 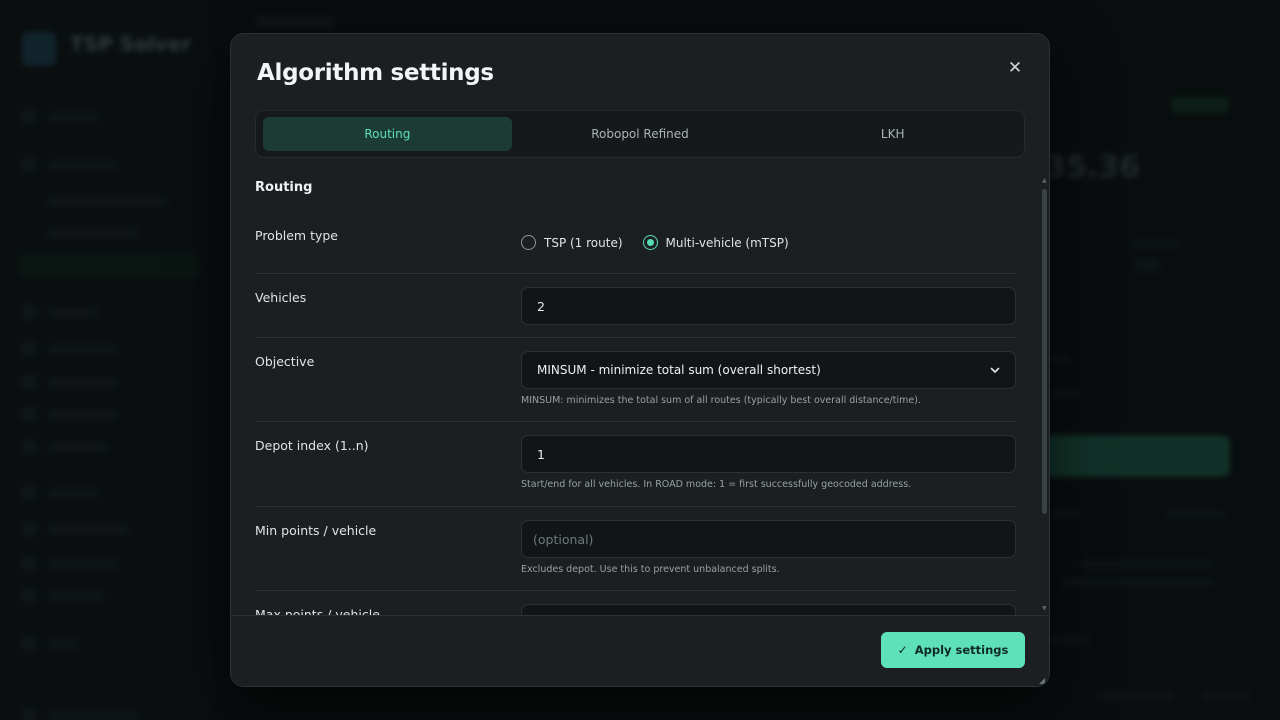 What do you see at coordinates (995, 370) in the screenshot?
I see `chevron-down-icon` at bounding box center [995, 370].